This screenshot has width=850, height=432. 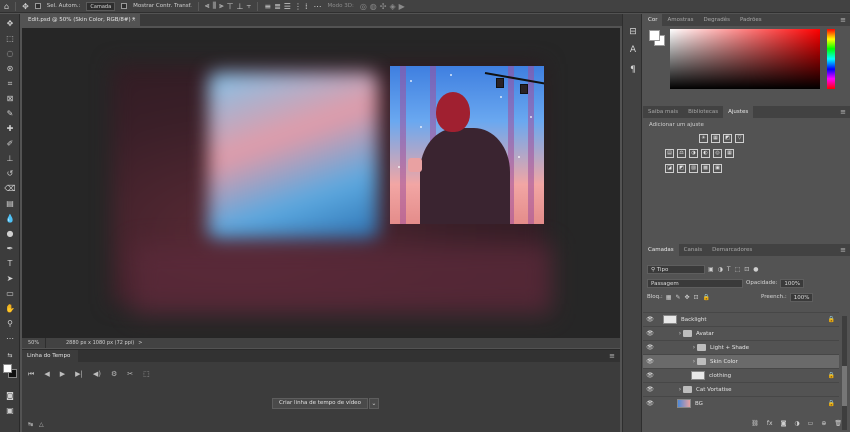 I want to click on swap-colors-icon: ⇆, so click(x=10, y=356).